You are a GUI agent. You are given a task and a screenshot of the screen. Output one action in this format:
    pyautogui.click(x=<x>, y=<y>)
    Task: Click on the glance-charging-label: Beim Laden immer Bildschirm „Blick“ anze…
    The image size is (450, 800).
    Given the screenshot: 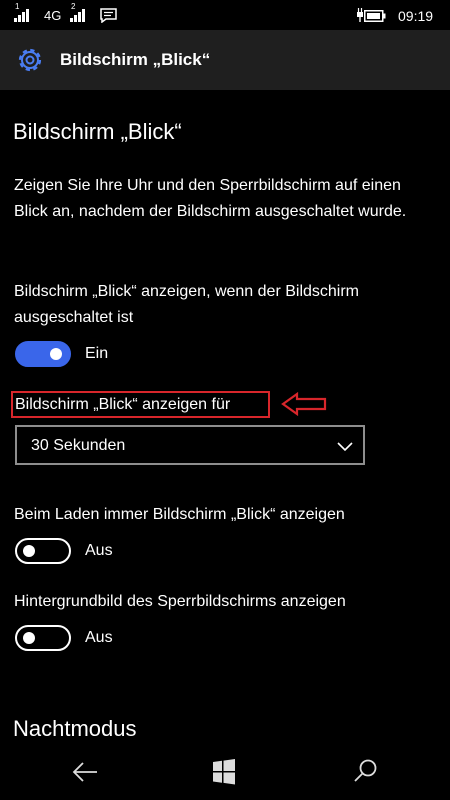 What is the action you would take?
    pyautogui.click(x=179, y=514)
    